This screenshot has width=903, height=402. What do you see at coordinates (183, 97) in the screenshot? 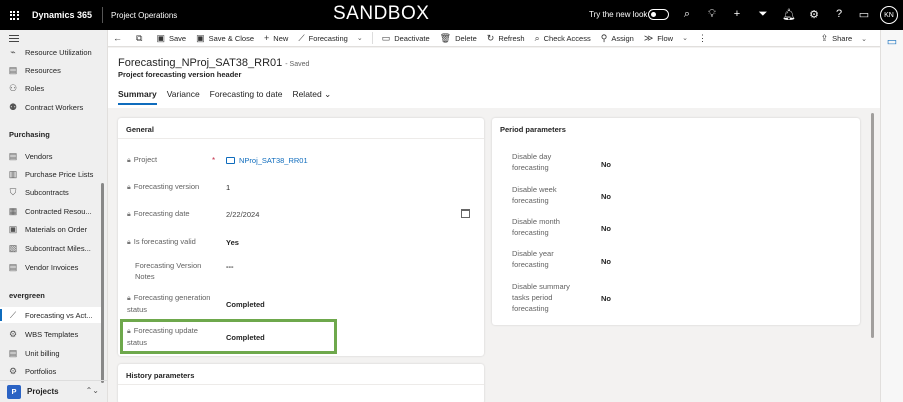
I see `tab-variance: Variance` at bounding box center [183, 97].